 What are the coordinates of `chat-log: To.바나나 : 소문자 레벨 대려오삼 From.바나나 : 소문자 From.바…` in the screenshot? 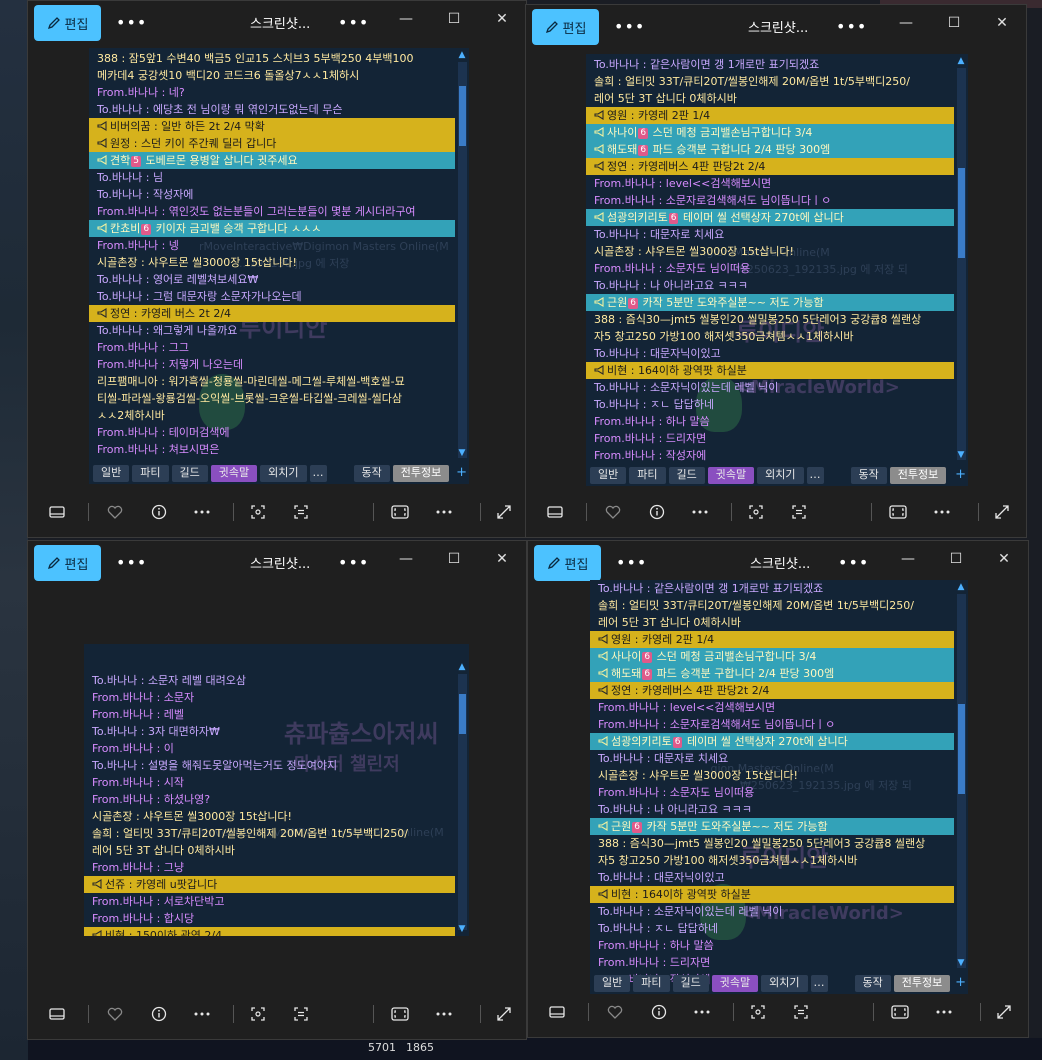 It's located at (269, 804).